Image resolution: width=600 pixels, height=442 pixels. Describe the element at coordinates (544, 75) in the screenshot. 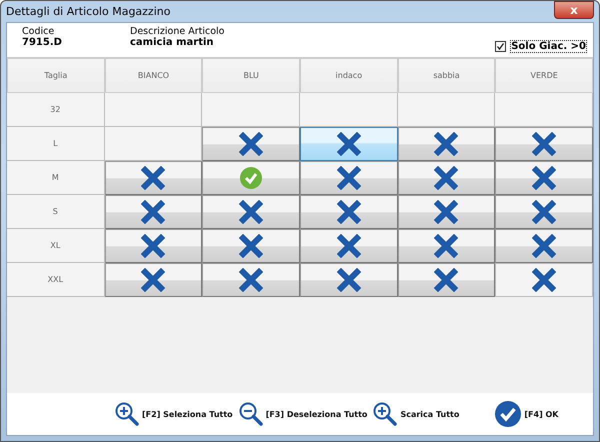

I see `column-header: VERDE` at that location.